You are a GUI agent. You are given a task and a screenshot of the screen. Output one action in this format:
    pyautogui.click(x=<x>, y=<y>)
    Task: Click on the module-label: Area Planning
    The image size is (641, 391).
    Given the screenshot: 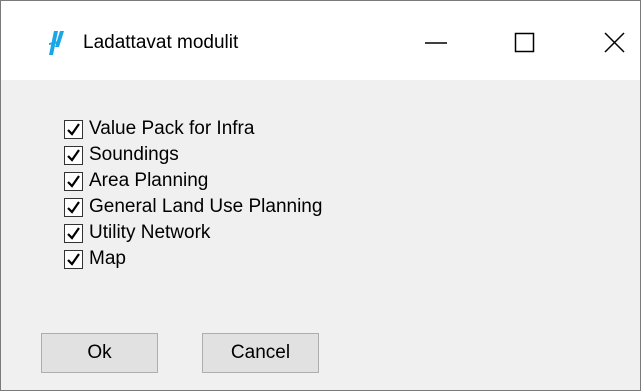 What is the action you would take?
    pyautogui.click(x=148, y=181)
    